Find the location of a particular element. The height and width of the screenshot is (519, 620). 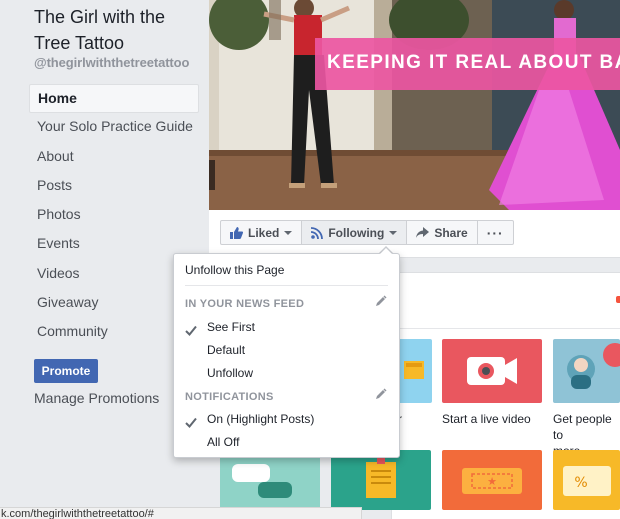

liked-button-label: Liked is located at coordinates (264, 232).